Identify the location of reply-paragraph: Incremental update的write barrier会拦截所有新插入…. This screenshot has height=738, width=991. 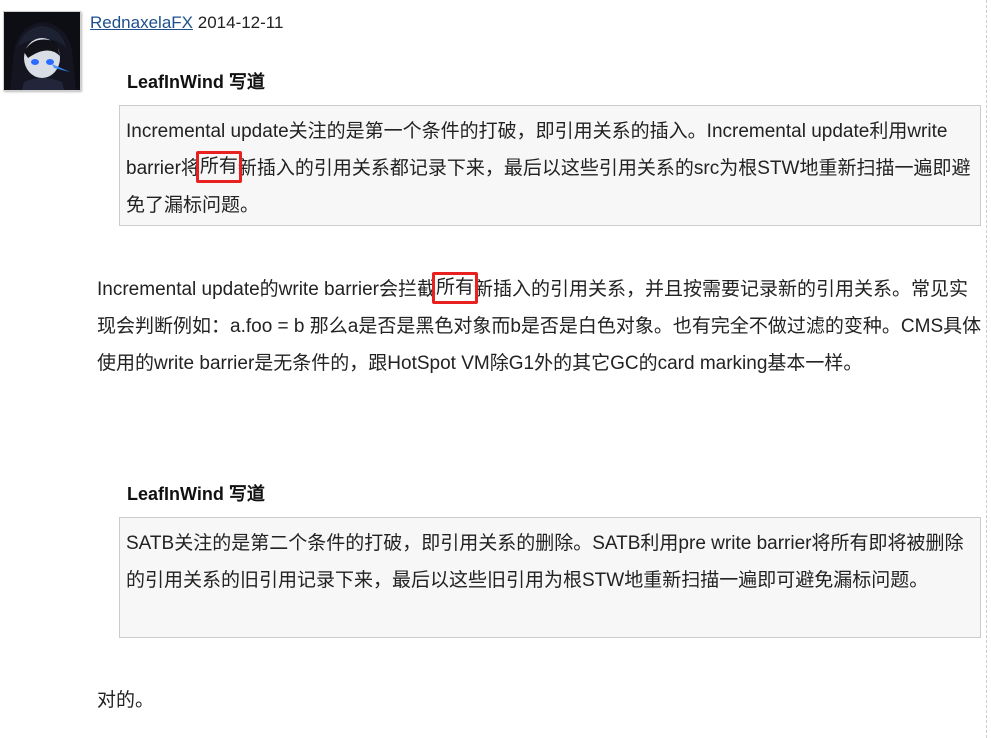
(541, 326).